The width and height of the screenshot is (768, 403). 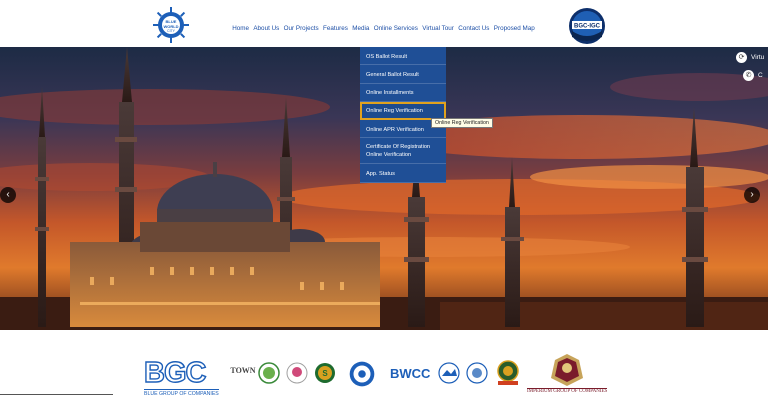 I want to click on divider, so click(x=56, y=394).